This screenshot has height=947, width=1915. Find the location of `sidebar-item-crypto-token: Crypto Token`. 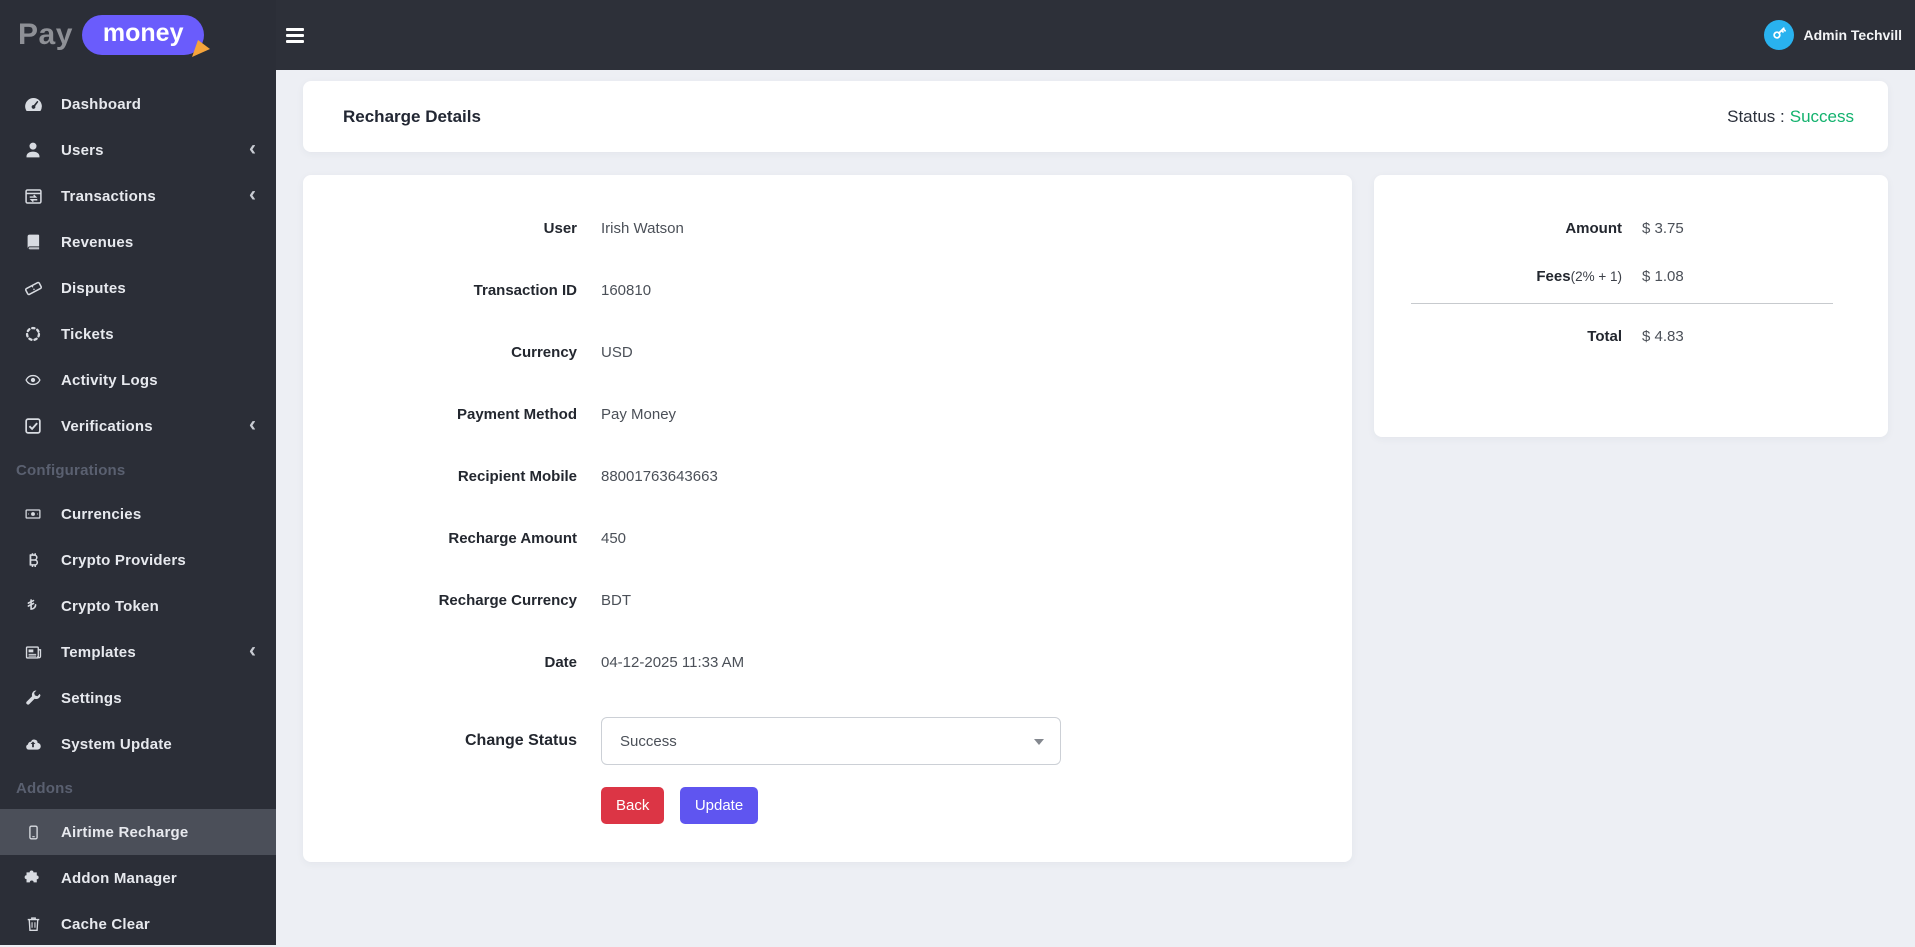

sidebar-item-crypto-token: Crypto Token is located at coordinates (138, 606).